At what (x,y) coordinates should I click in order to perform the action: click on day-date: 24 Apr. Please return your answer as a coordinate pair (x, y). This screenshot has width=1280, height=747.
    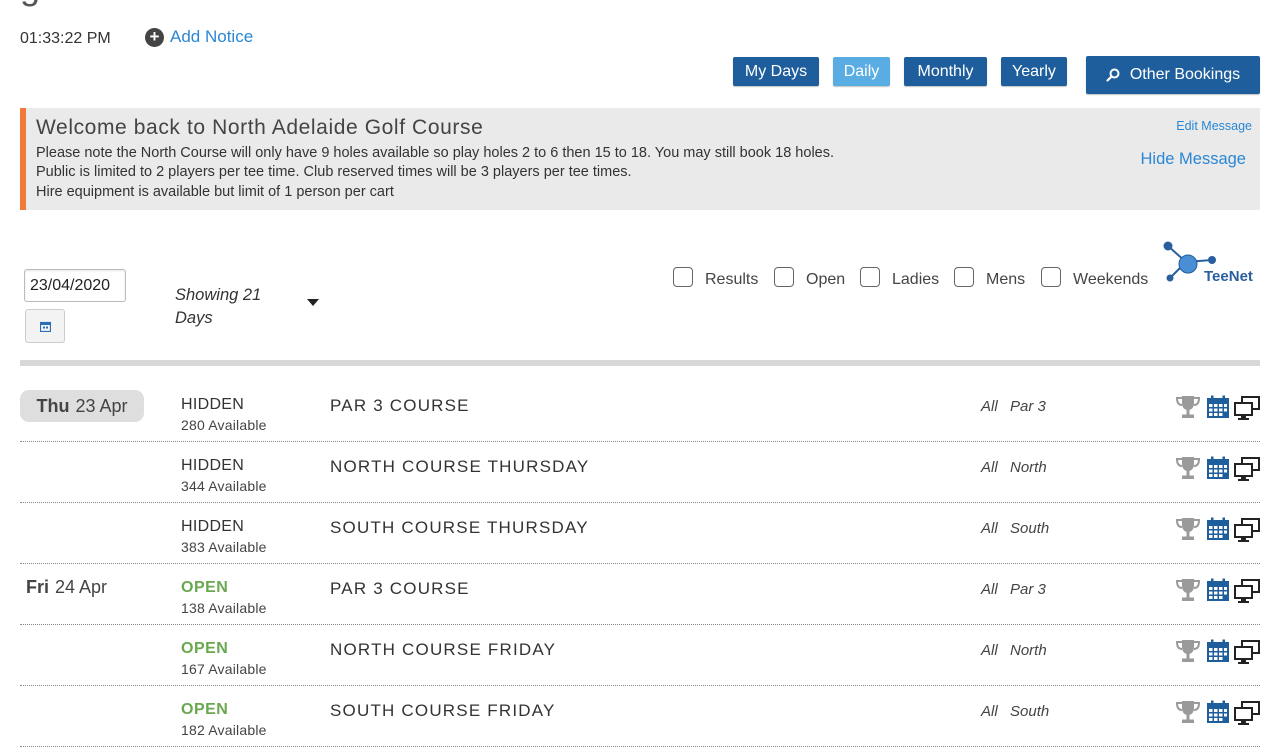
    Looking at the image, I should click on (81, 587).